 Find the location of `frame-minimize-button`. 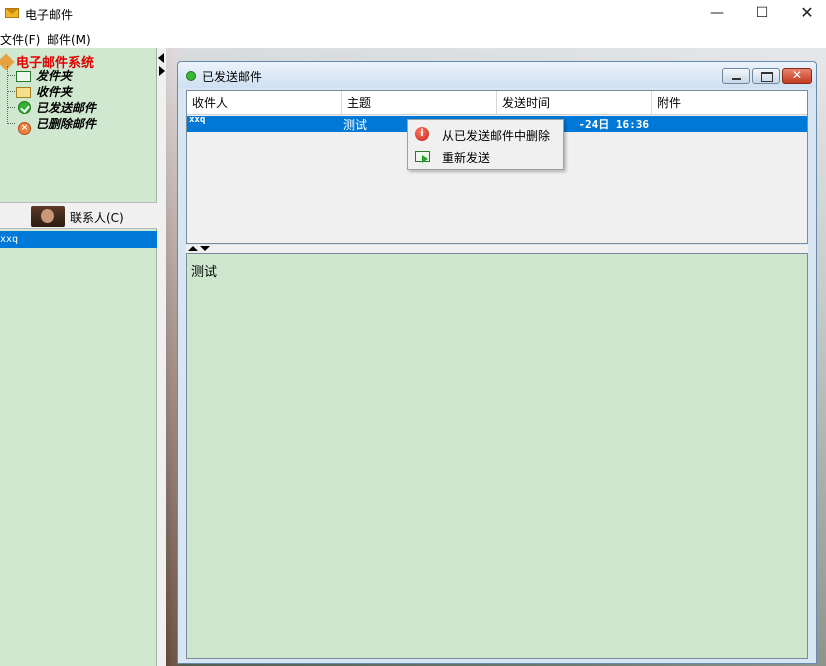

frame-minimize-button is located at coordinates (736, 76).